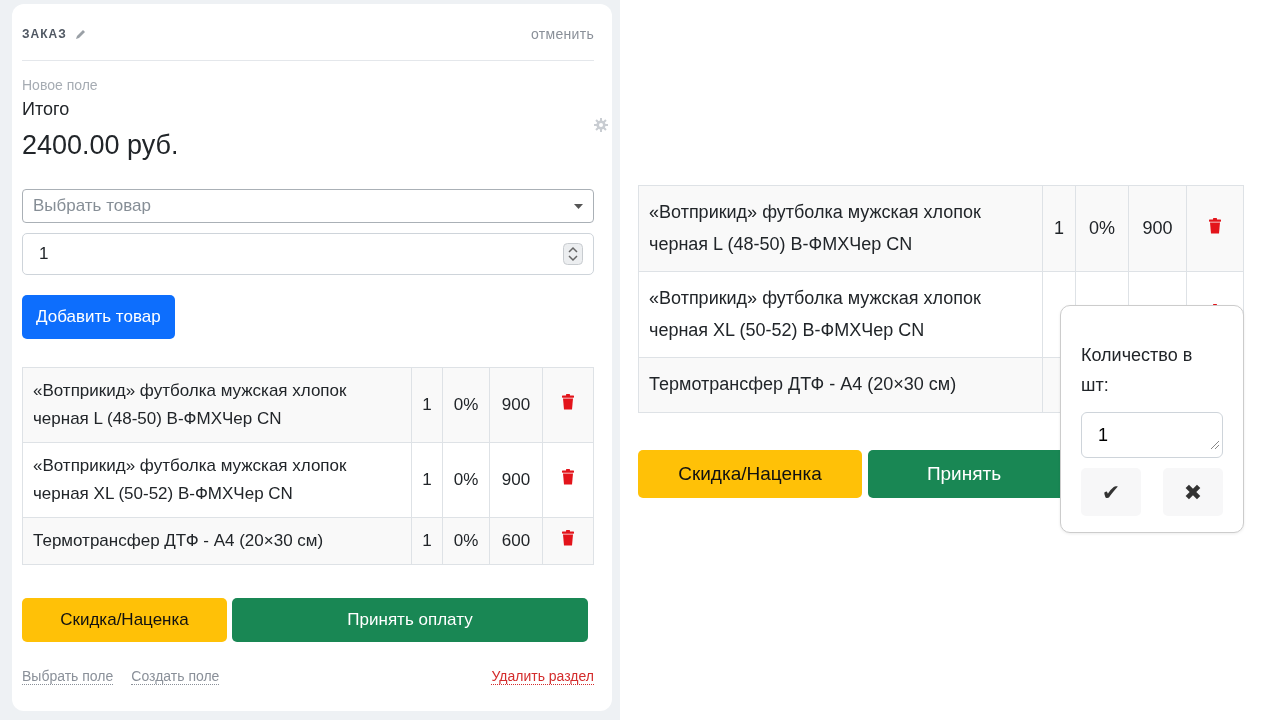 The height and width of the screenshot is (720, 1280). What do you see at coordinates (1137, 370) in the screenshot?
I see `quantity-label: Количество в шт:` at bounding box center [1137, 370].